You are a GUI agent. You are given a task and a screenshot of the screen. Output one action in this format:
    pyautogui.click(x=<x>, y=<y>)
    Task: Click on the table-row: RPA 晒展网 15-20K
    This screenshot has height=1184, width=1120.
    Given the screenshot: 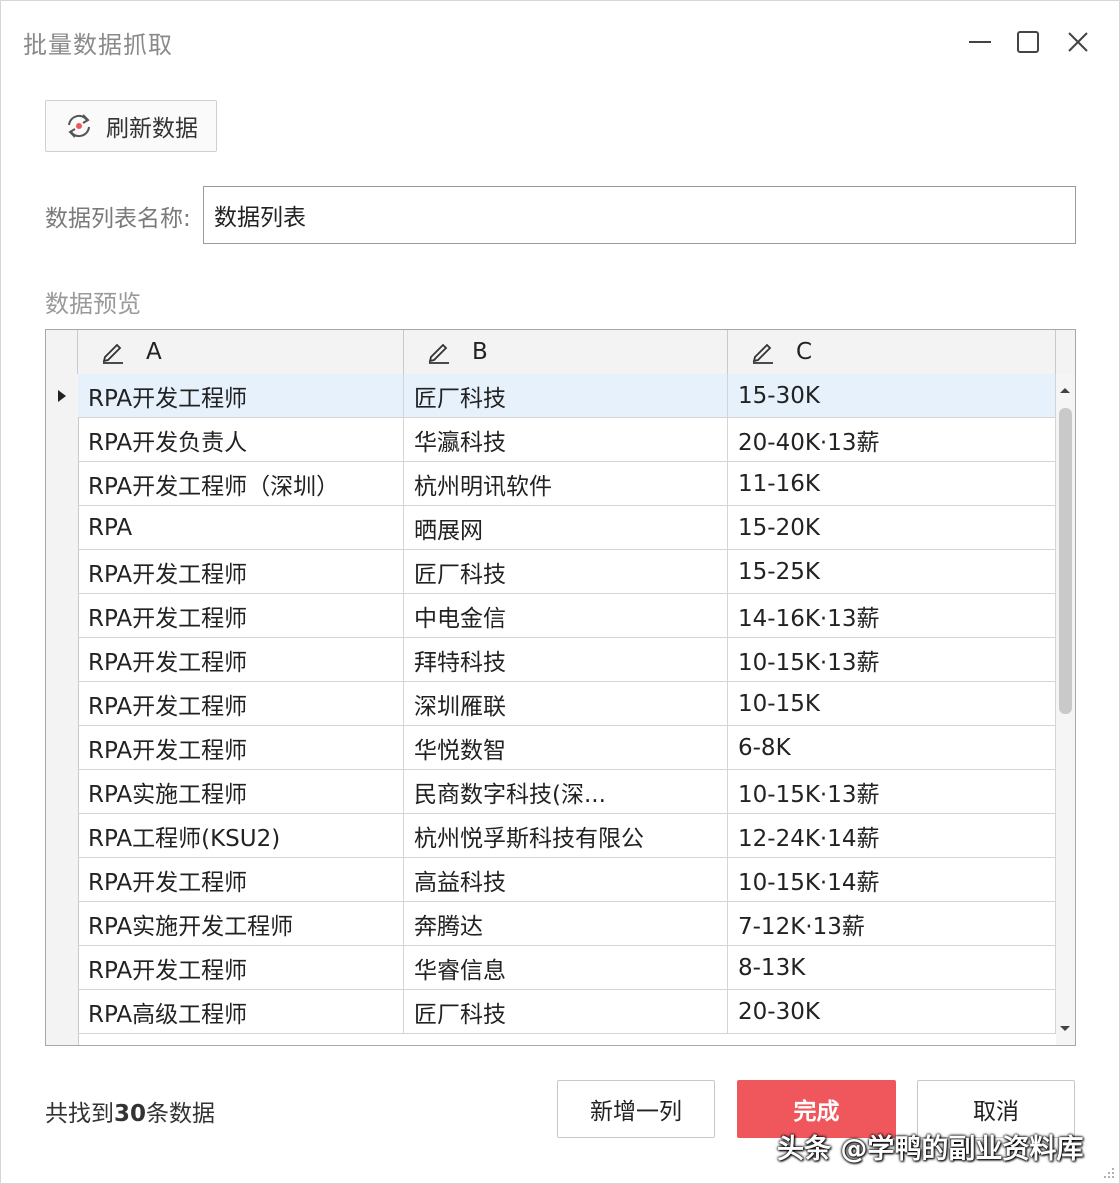 What is the action you would take?
    pyautogui.click(x=567, y=528)
    